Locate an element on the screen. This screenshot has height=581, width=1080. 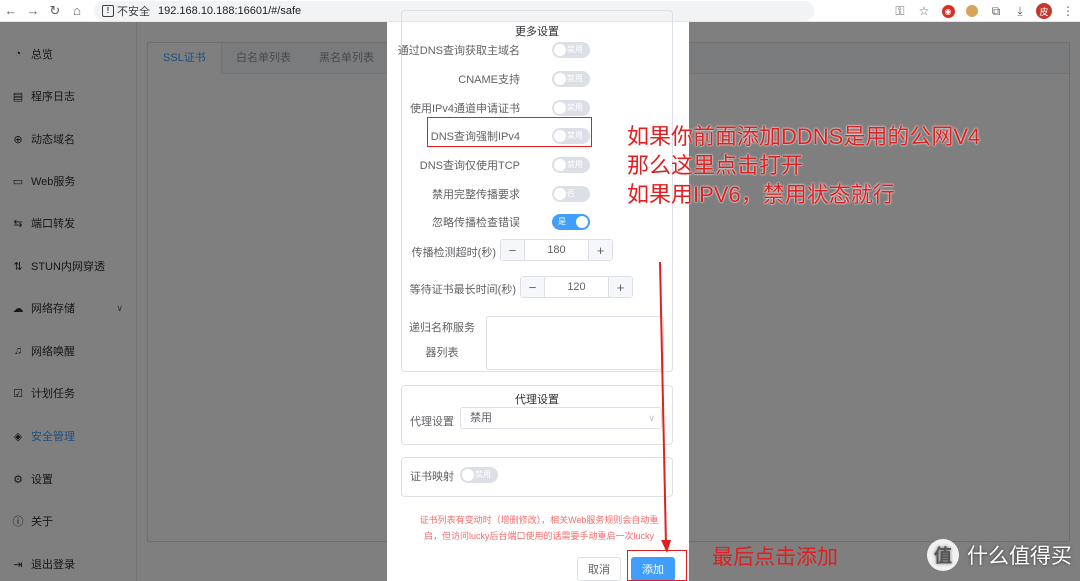
watermark-text: 什么值得买 is located at coordinates (1019, 556).